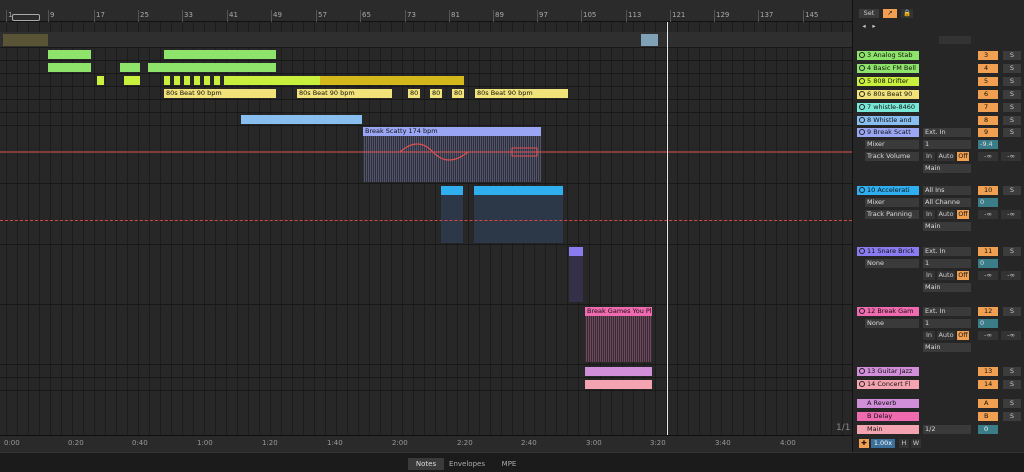 This screenshot has width=1024, height=472. What do you see at coordinates (888, 107) in the screenshot?
I see `track-name: 7 whistle-8460` at bounding box center [888, 107].